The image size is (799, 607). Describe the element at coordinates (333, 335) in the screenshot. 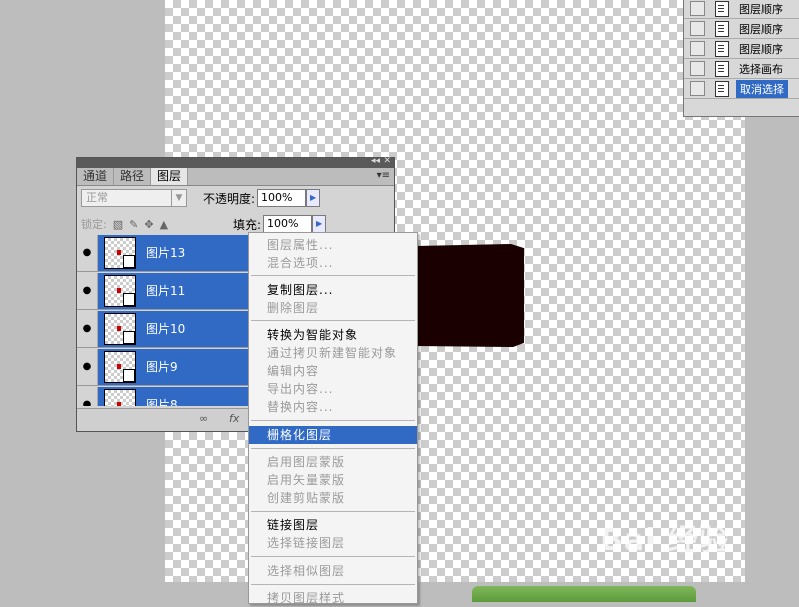

I see `menu-item-convert-smart-object: 转换为智能对象` at that location.